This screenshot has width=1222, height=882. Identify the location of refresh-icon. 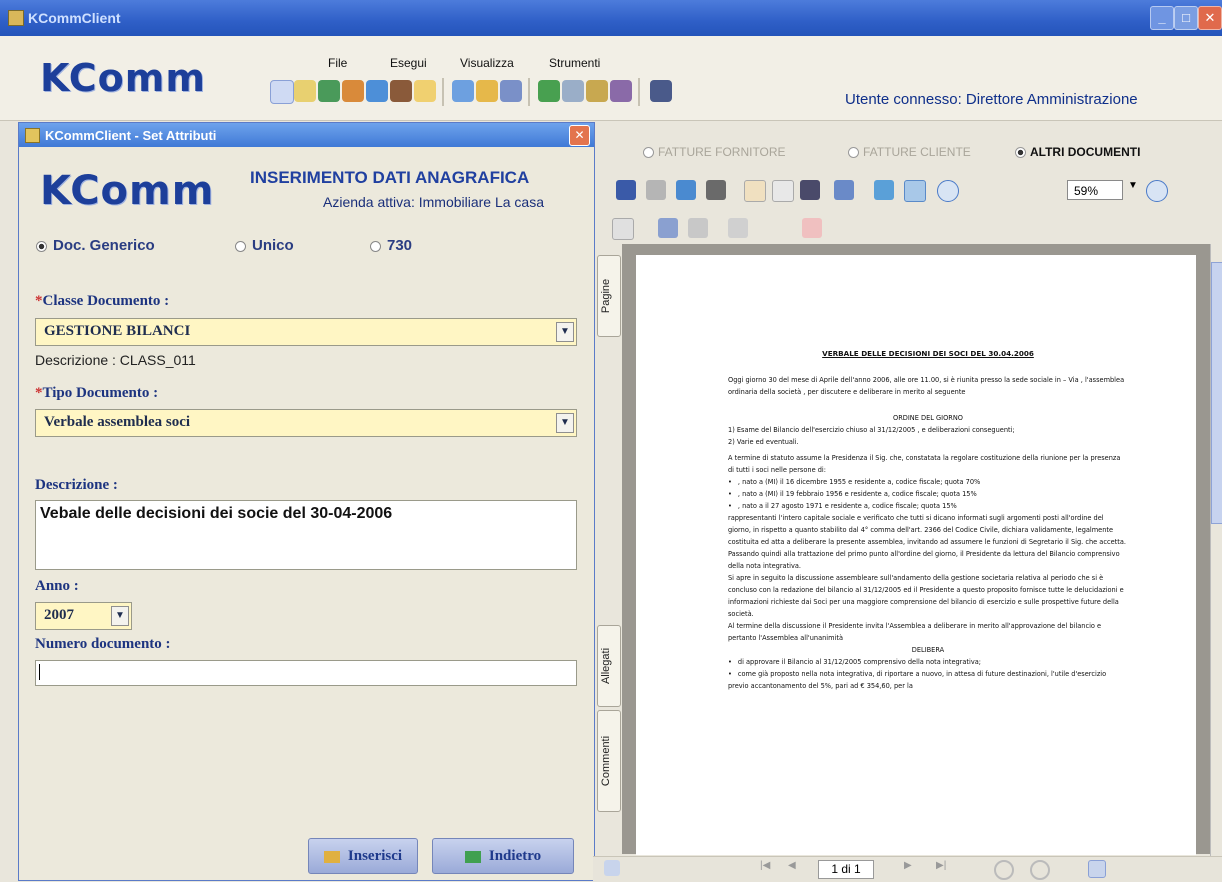
(329, 91).